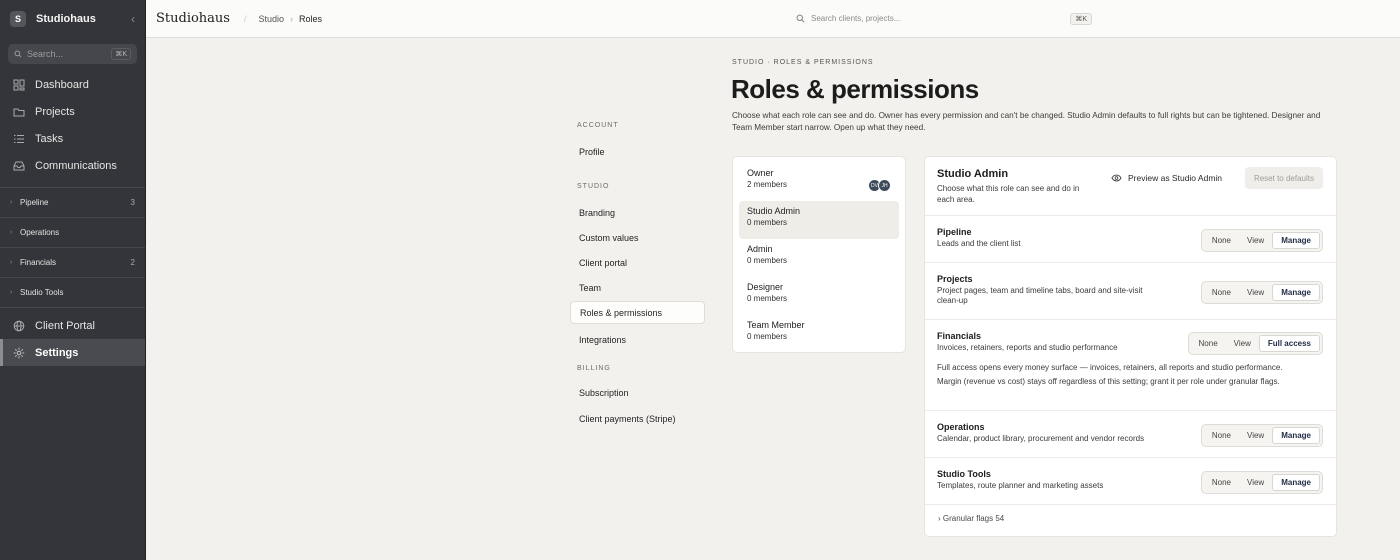 The image size is (1400, 560). Describe the element at coordinates (40, 232) in the screenshot. I see `sidebar-group-label: Operations` at that location.